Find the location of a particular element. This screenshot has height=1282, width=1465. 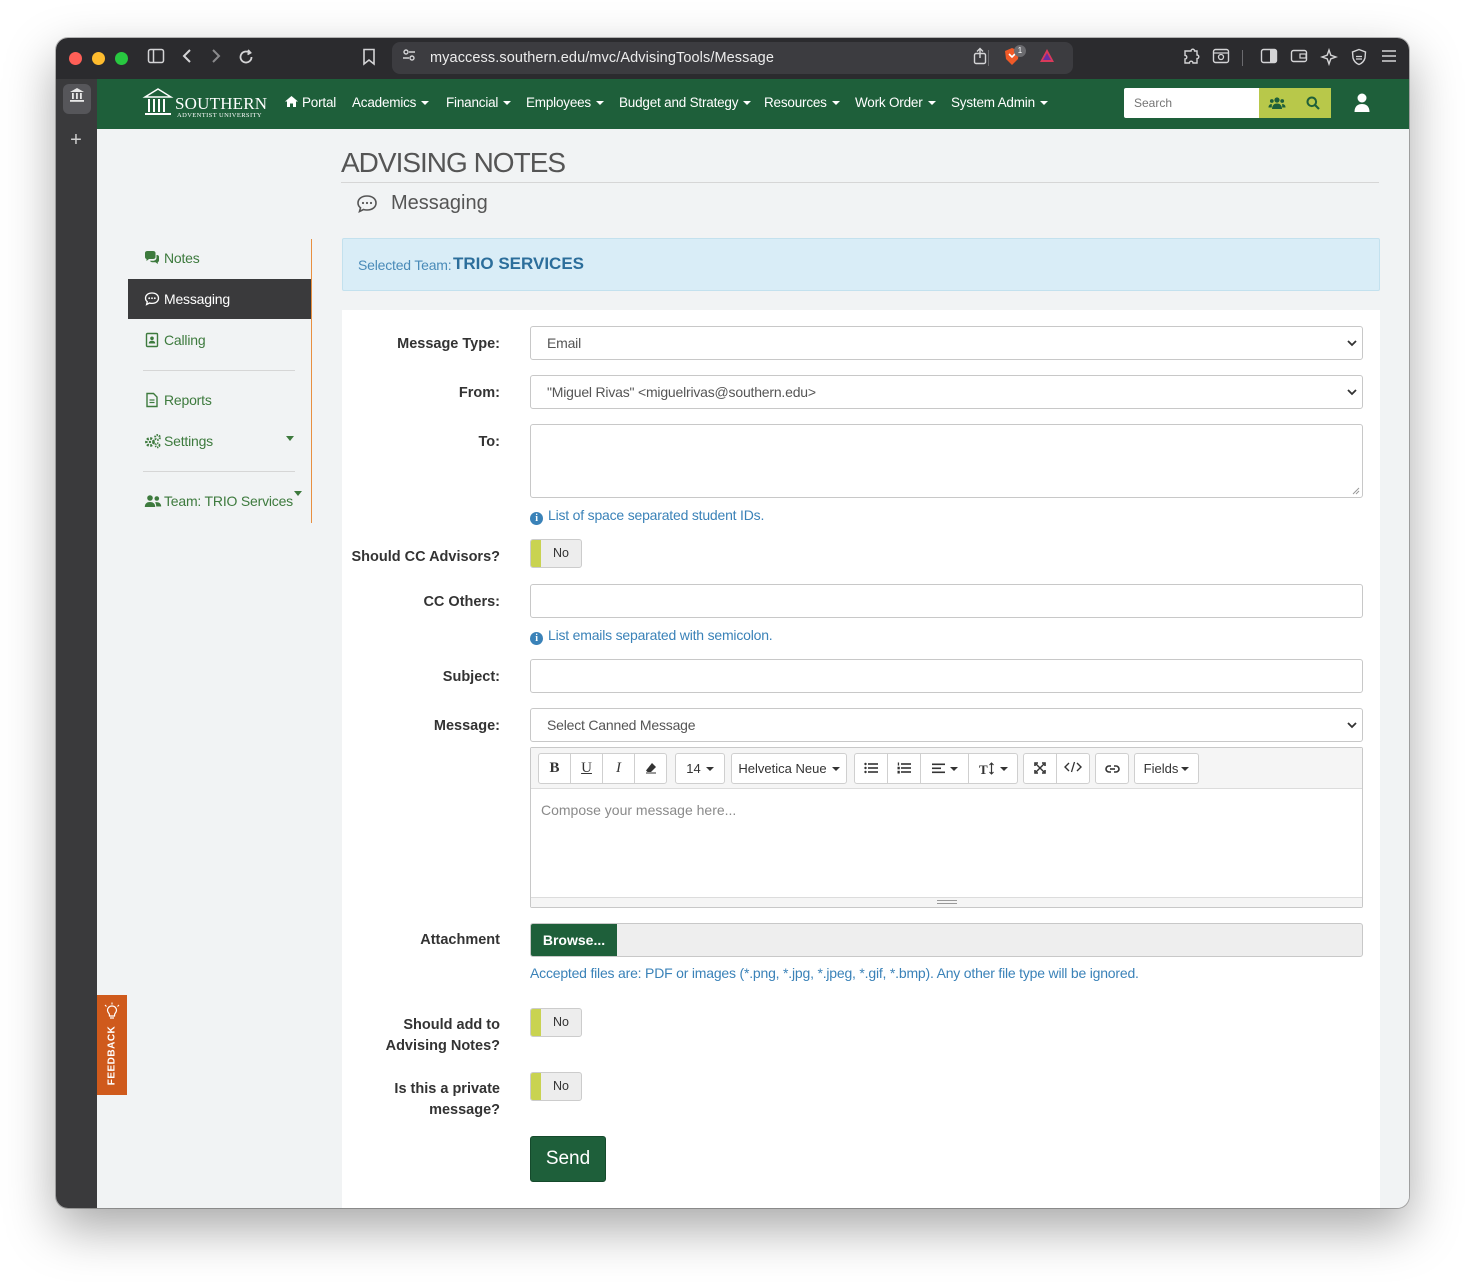

nav-portal: Portal is located at coordinates (310, 102).